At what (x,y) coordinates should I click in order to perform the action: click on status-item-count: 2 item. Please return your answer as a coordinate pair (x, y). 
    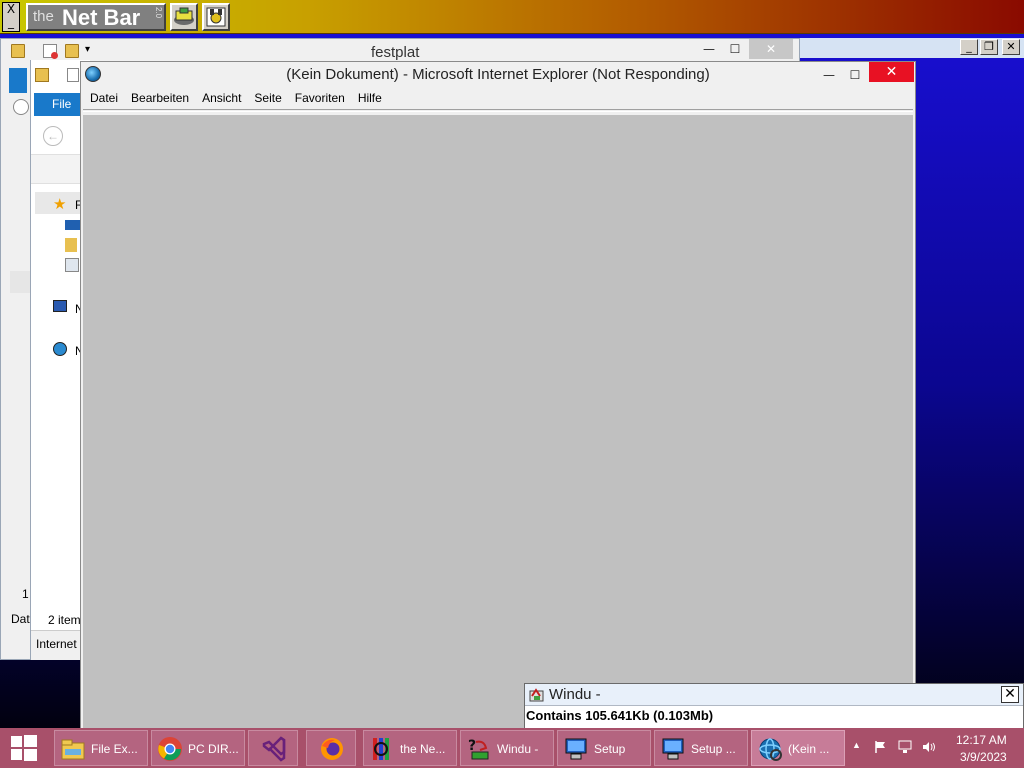
    Looking at the image, I should click on (64, 620).